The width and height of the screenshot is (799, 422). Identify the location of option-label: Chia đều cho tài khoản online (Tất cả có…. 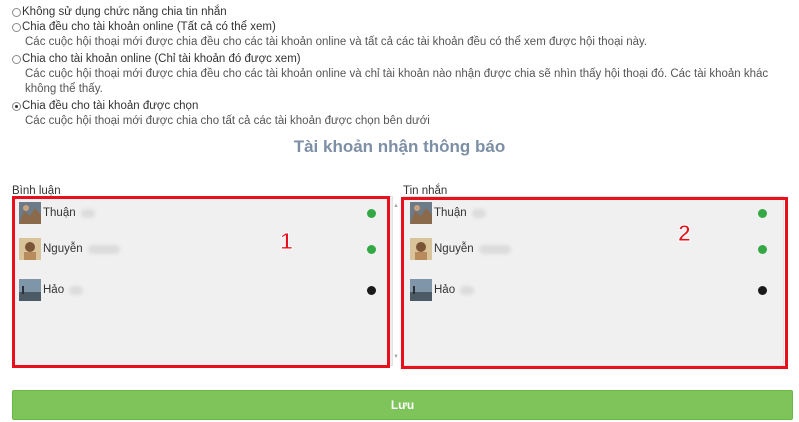
(149, 27).